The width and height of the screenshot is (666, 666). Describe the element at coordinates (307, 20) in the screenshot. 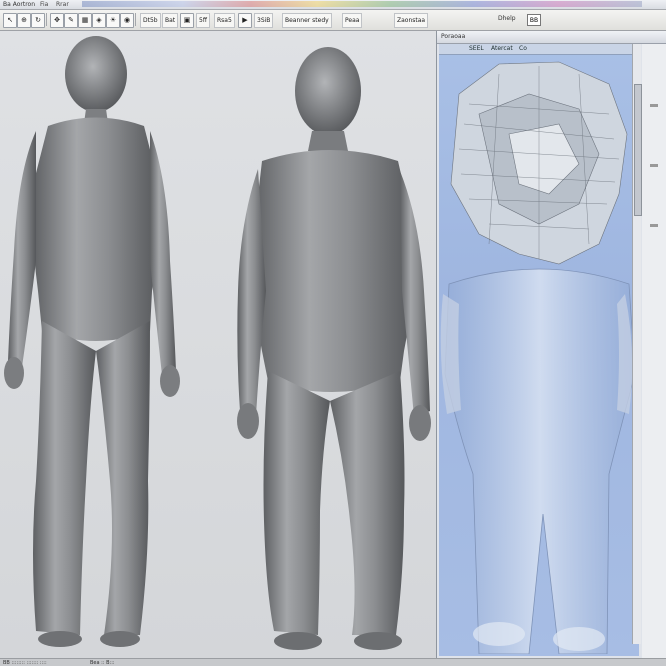

I see `toolbar-button-beanner-stedy: Beanner stedy` at that location.